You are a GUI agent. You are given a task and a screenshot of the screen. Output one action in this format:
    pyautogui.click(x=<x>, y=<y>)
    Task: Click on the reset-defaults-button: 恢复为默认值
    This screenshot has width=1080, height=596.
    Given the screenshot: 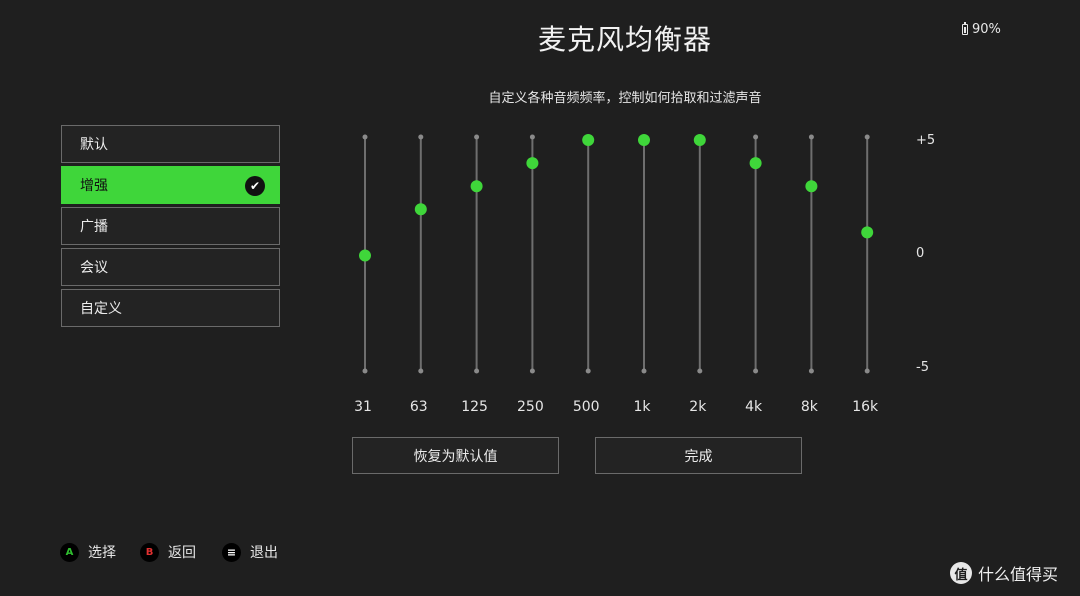 What is the action you would take?
    pyautogui.click(x=455, y=455)
    